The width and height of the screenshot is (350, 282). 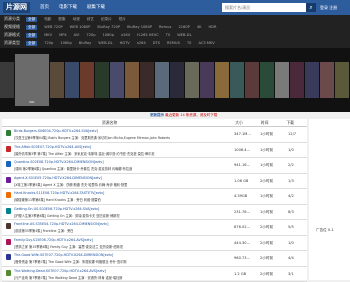 What do you see at coordinates (206, 43) in the screenshot?
I see `filter-option: AC3 MKV` at bounding box center [206, 43].